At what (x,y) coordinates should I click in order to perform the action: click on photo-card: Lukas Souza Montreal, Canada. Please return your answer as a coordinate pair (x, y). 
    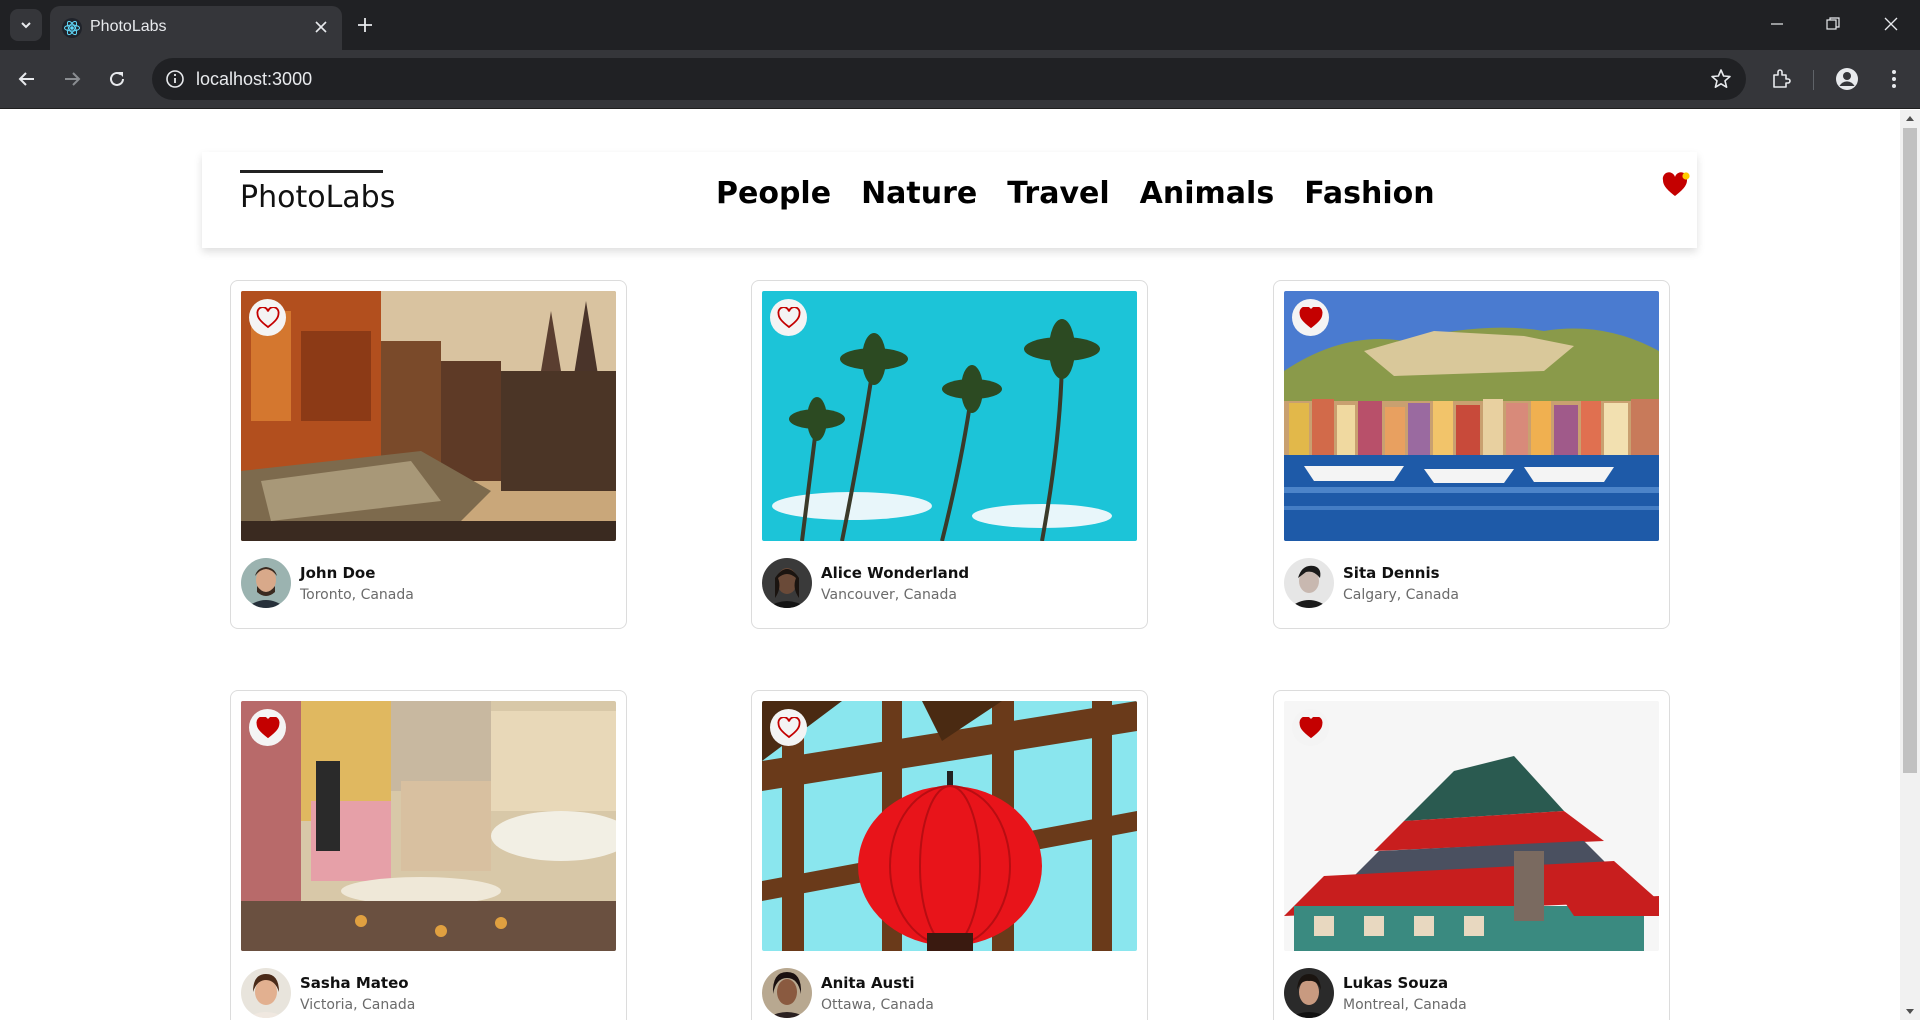
    Looking at the image, I should click on (1471, 855).